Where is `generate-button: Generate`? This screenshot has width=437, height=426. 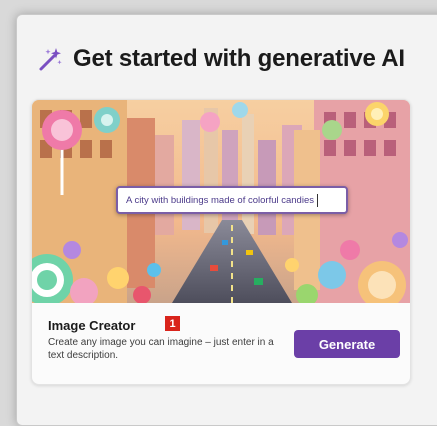 generate-button: Generate is located at coordinates (347, 344).